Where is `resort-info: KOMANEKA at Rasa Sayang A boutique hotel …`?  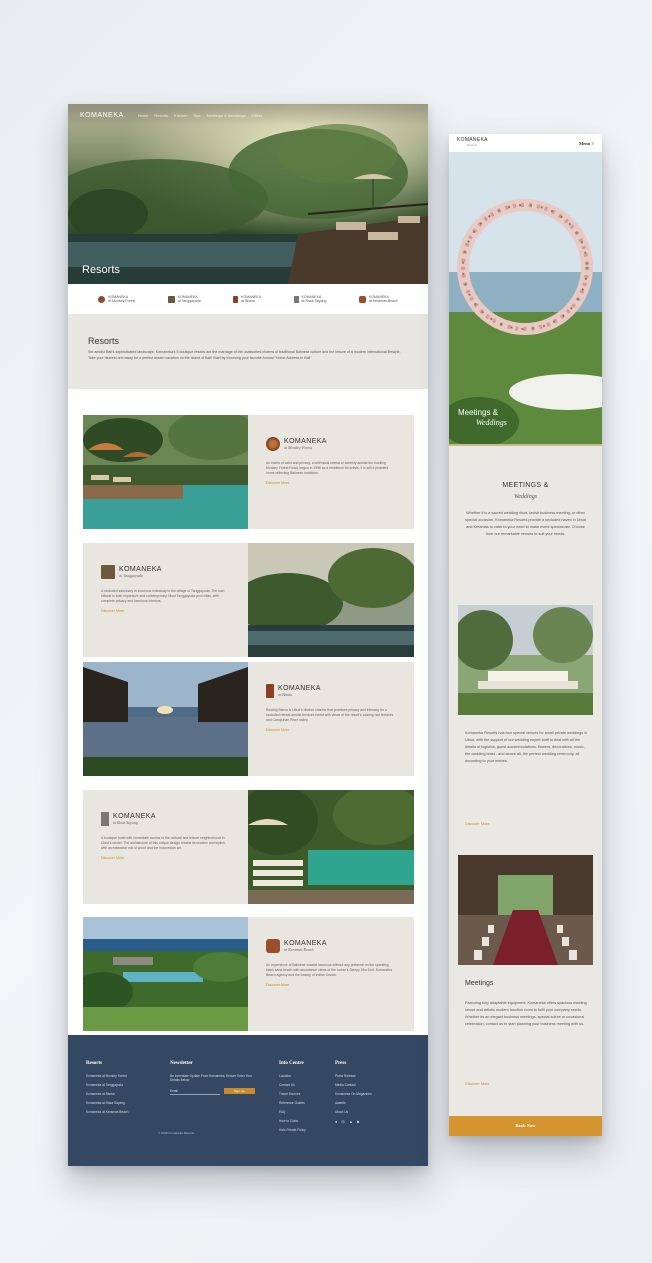
resort-info: KOMANEKA at Rasa Sayang A boutique hotel … is located at coordinates (165, 847).